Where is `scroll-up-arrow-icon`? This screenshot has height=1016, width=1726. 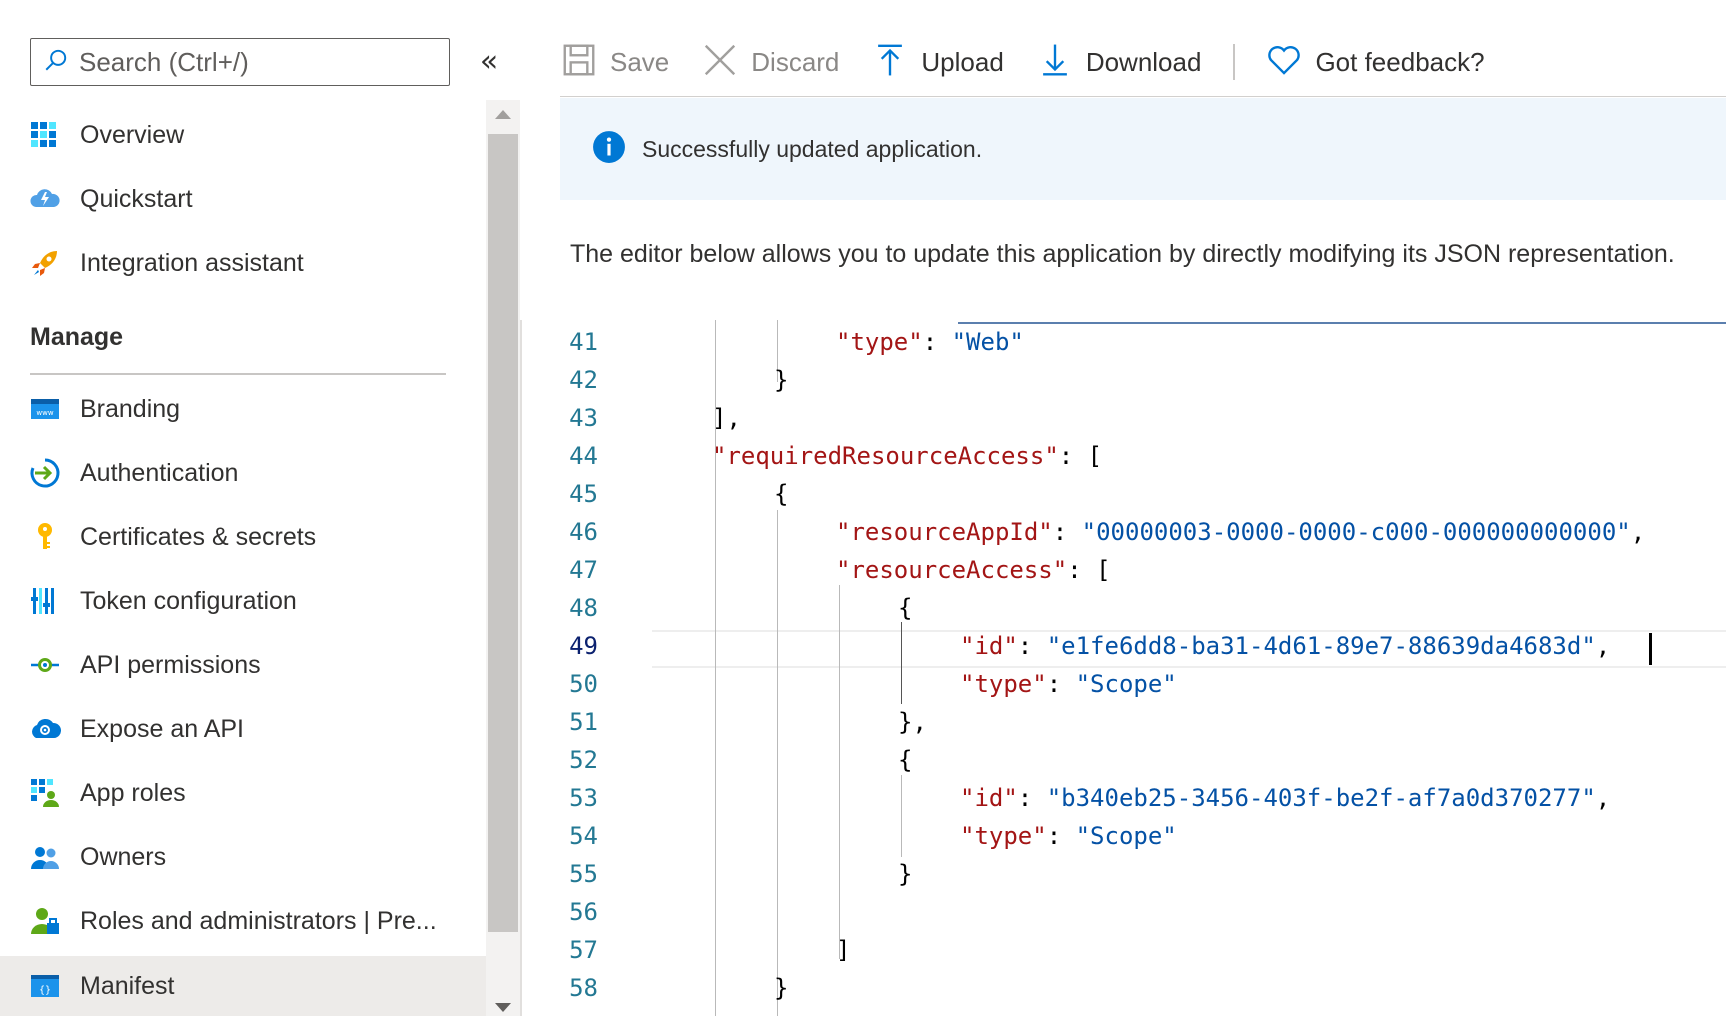 scroll-up-arrow-icon is located at coordinates (503, 114).